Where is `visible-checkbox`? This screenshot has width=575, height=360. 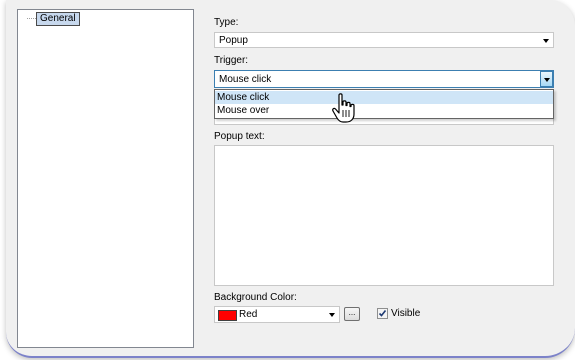 visible-checkbox is located at coordinates (382, 313).